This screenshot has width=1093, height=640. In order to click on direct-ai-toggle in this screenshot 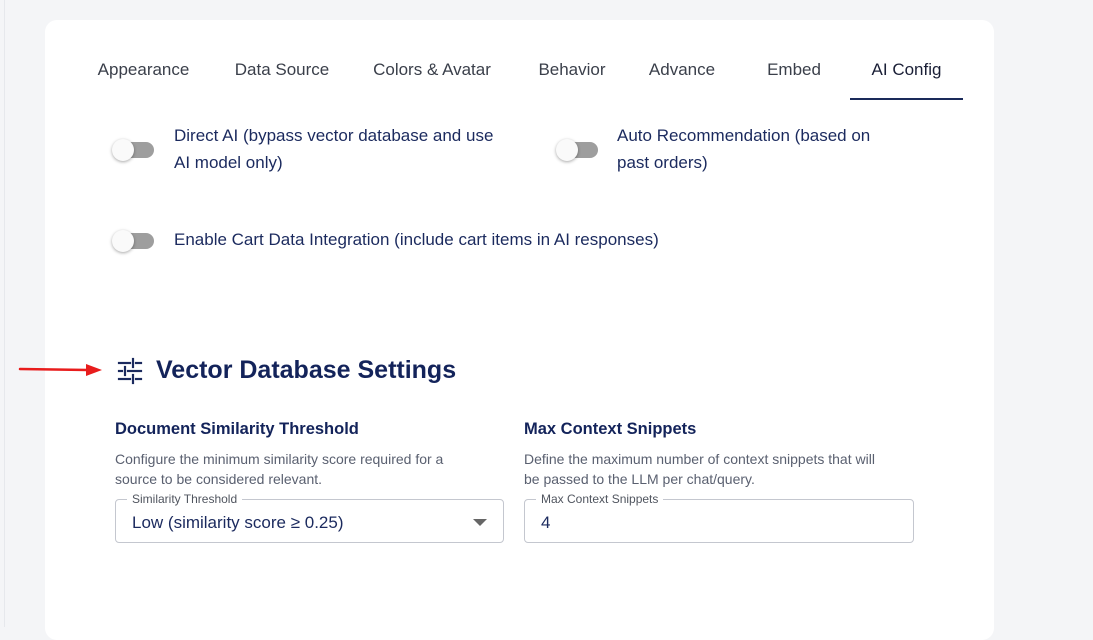, I will do `click(134, 150)`.